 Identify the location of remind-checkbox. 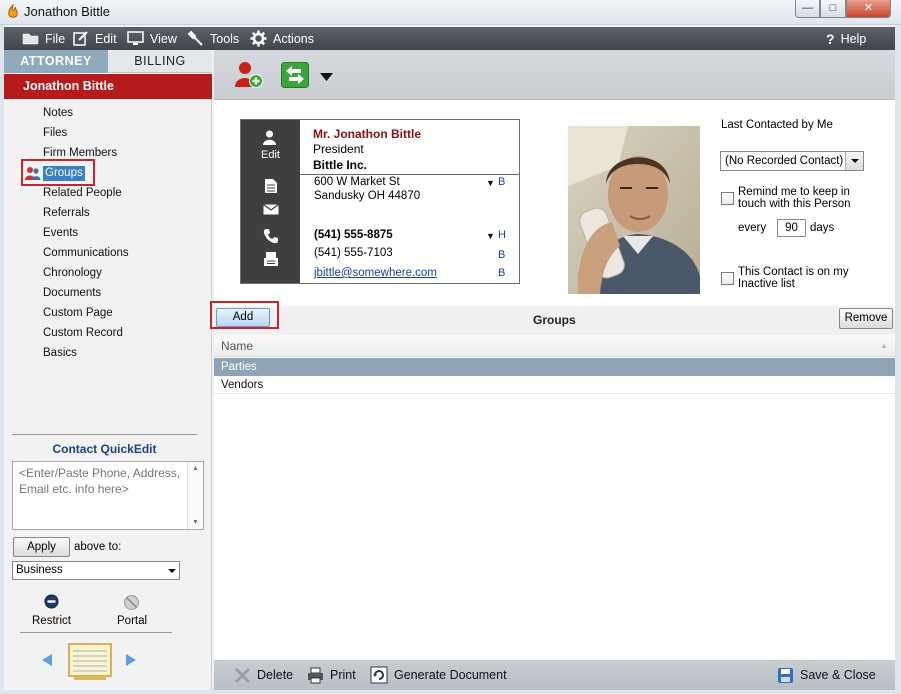
(727, 198).